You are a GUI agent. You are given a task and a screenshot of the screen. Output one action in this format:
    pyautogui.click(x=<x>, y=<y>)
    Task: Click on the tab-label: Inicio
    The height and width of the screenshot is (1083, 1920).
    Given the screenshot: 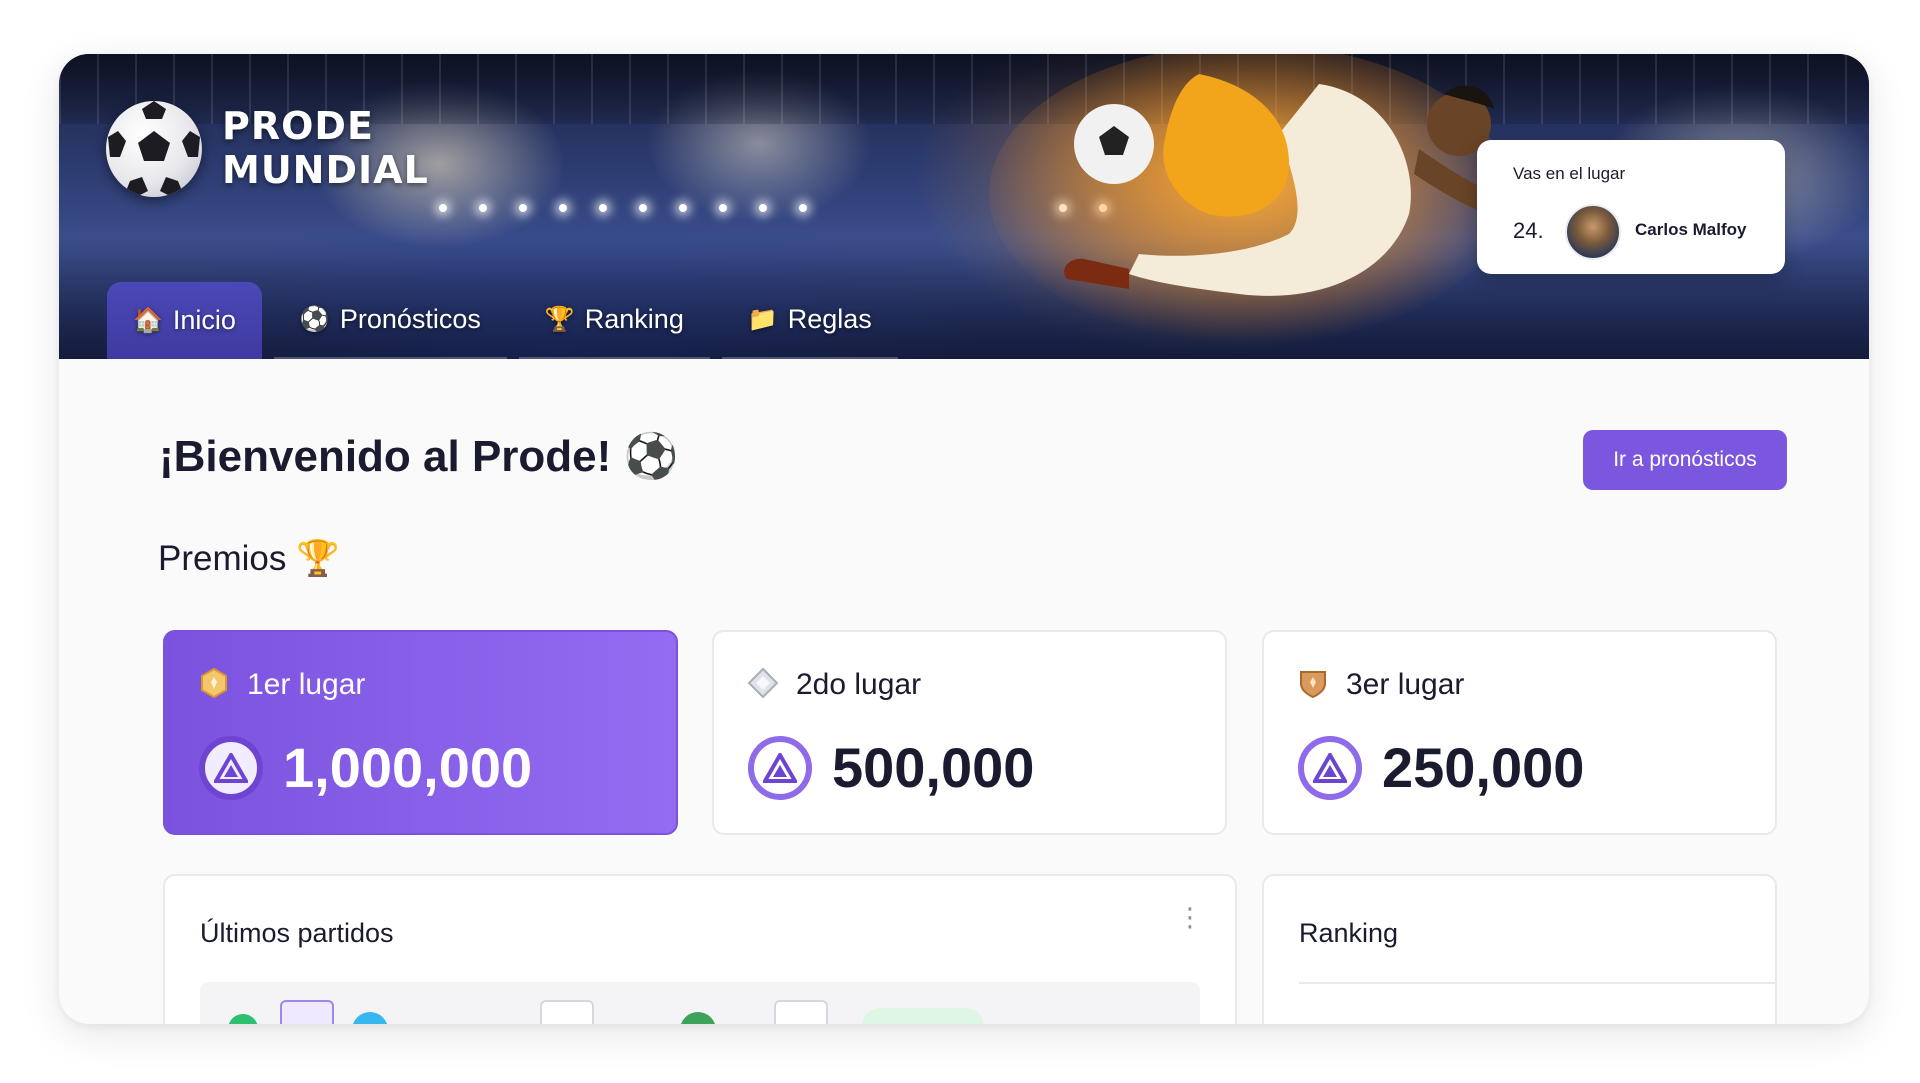 What is the action you would take?
    pyautogui.click(x=204, y=320)
    